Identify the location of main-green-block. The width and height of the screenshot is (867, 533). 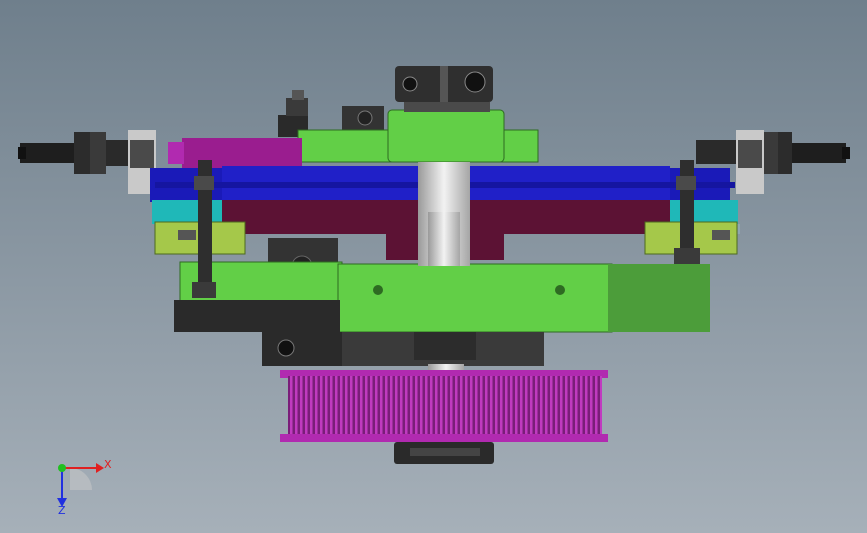
(442, 297).